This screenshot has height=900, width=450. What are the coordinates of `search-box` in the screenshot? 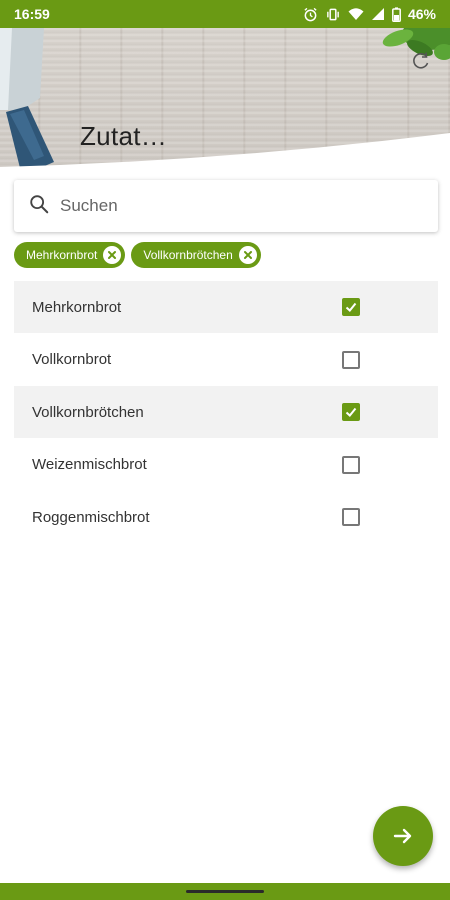 It's located at (226, 206).